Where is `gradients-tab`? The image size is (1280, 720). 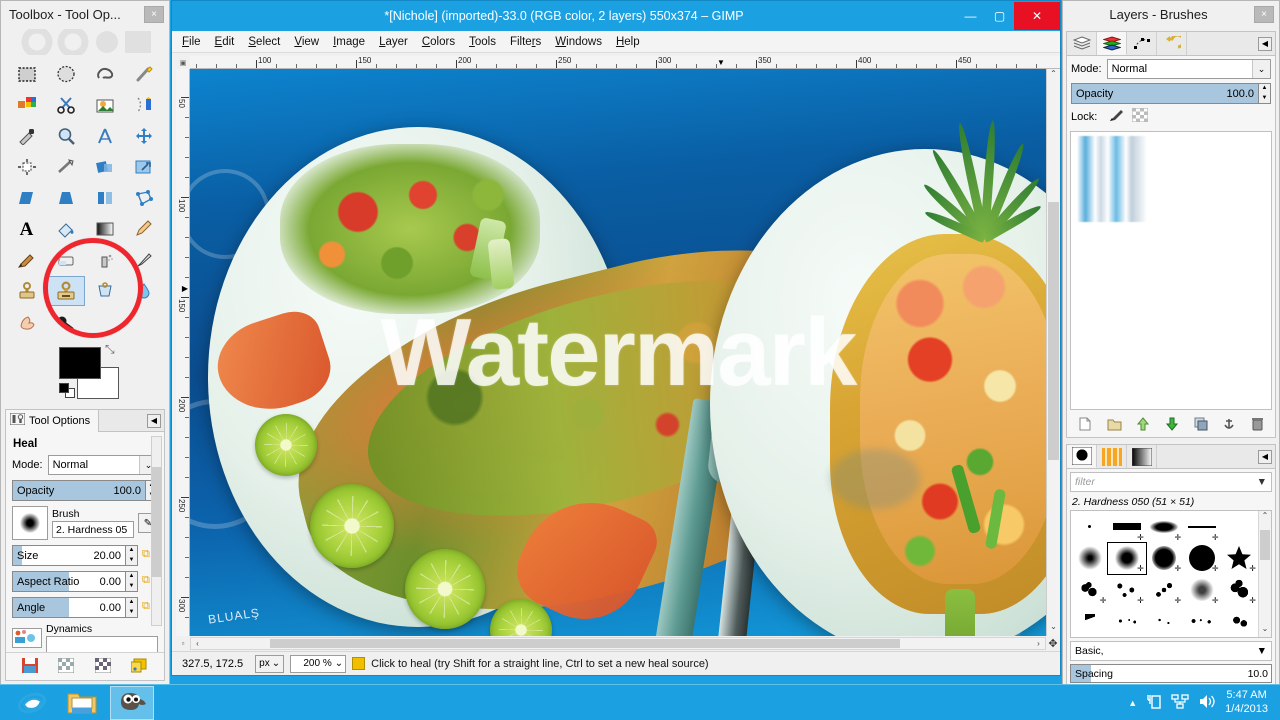
gradients-tab is located at coordinates (1142, 456).